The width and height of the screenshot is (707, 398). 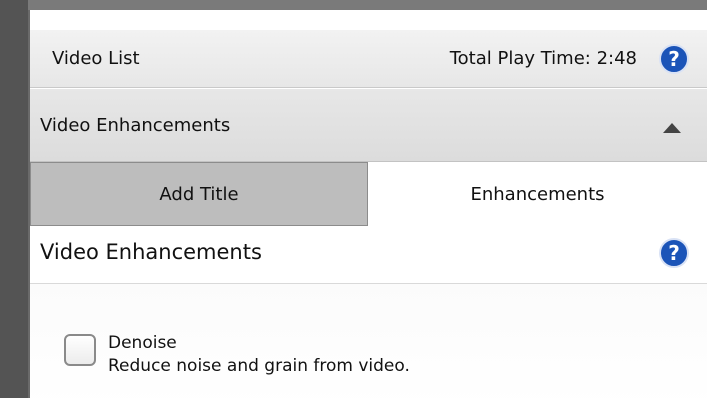 What do you see at coordinates (80, 350) in the screenshot?
I see `denoise-checkbox` at bounding box center [80, 350].